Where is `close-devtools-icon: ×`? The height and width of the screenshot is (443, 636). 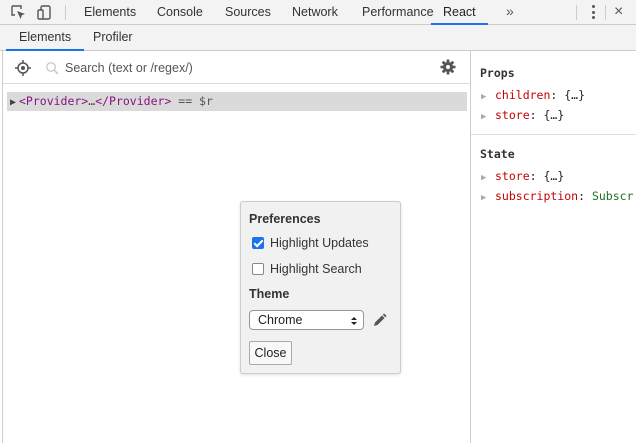
close-devtools-icon: × is located at coordinates (618, 12).